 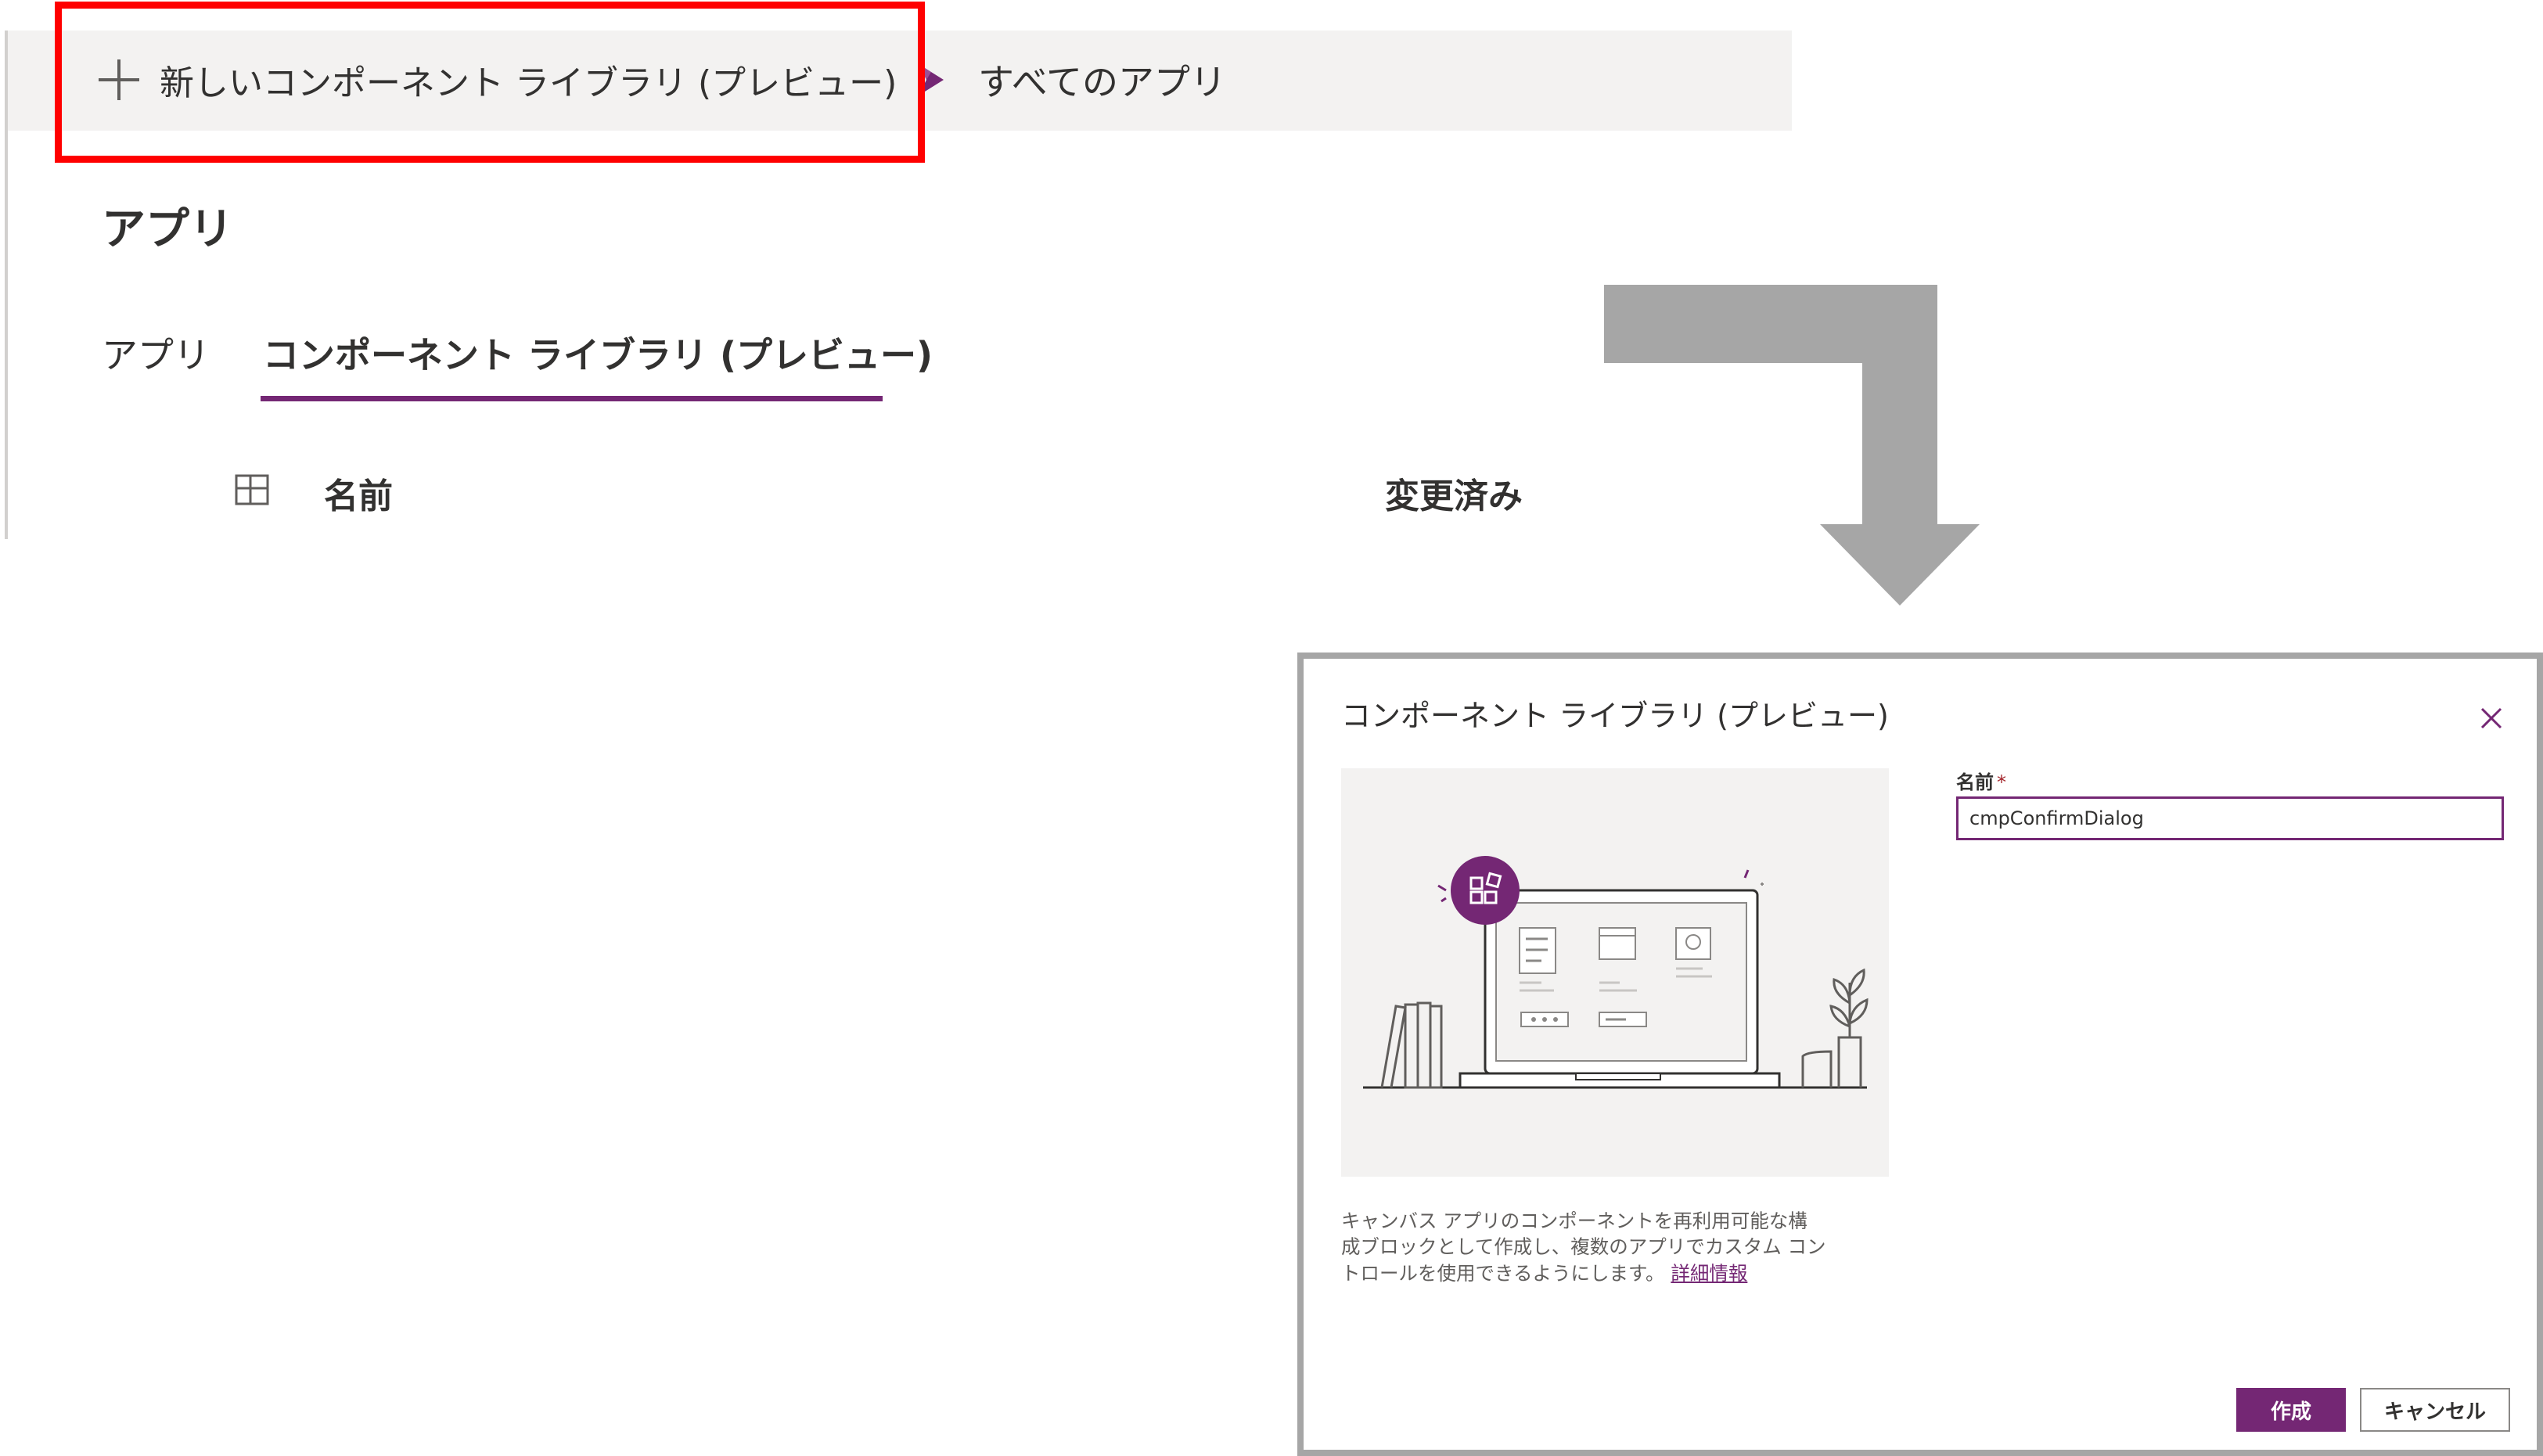 I want to click on column-header-name: 名前, so click(x=358, y=493).